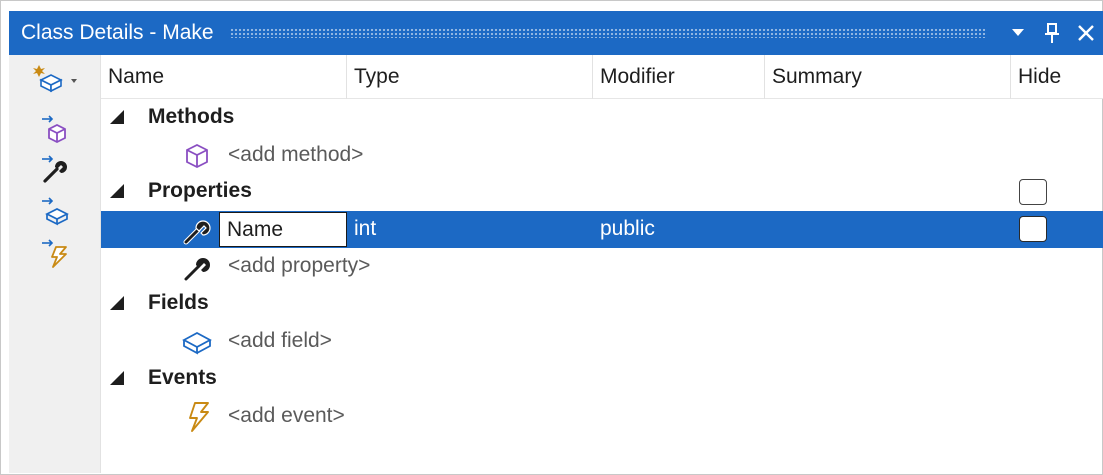 Image resolution: width=1103 pixels, height=475 pixels. Describe the element at coordinates (191, 116) in the screenshot. I see `group-label-methods: Methods` at that location.